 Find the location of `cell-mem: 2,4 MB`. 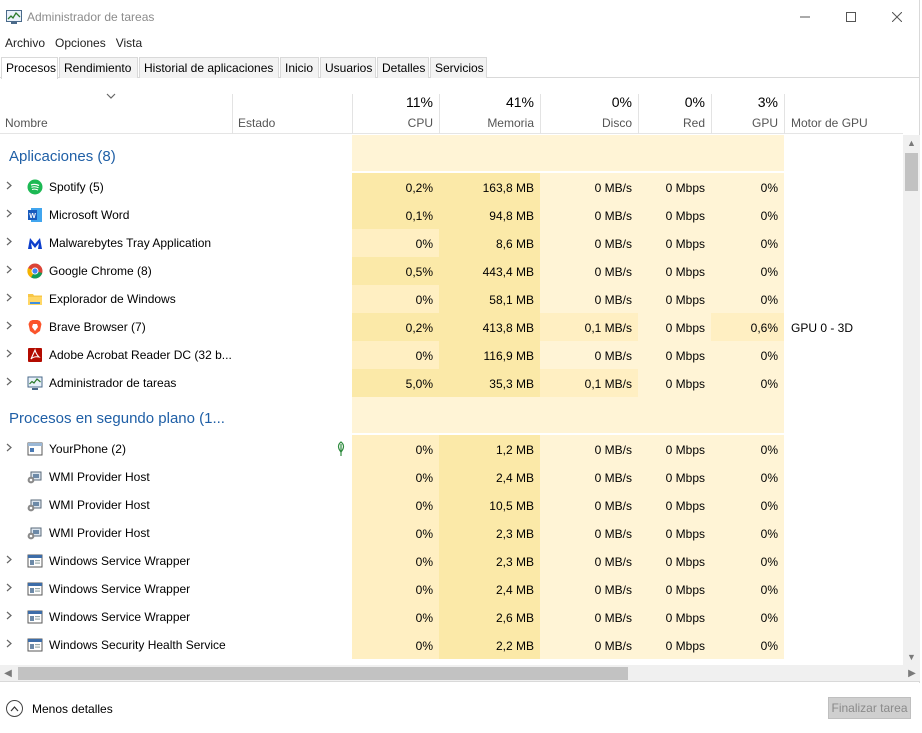

cell-mem: 2,4 MB is located at coordinates (514, 478).